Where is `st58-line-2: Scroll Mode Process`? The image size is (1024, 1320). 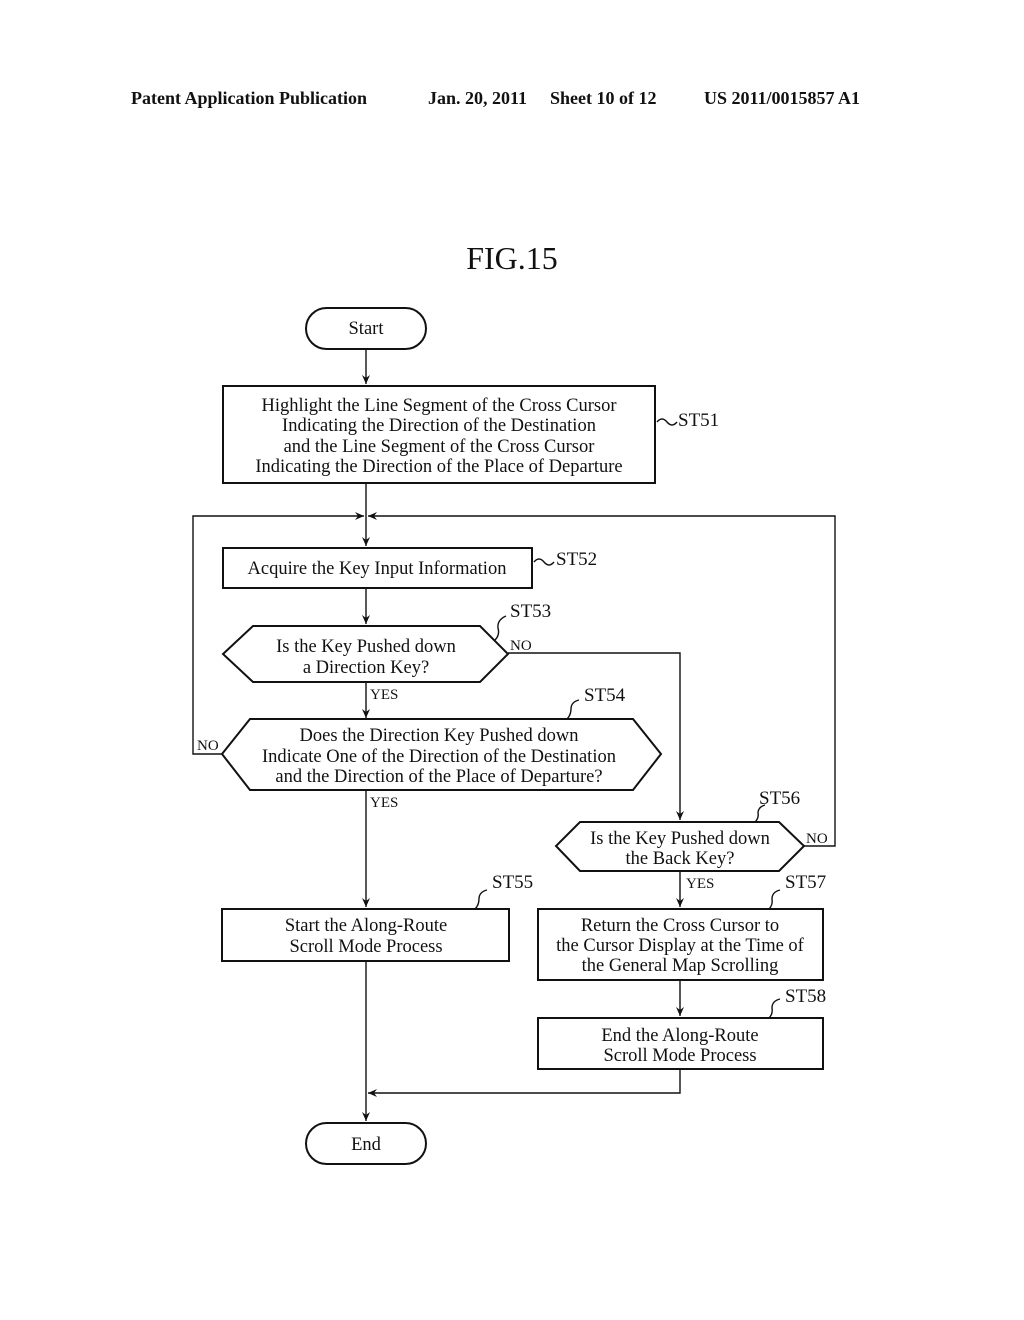
st58-line-2: Scroll Mode Process is located at coordinates (679, 1056).